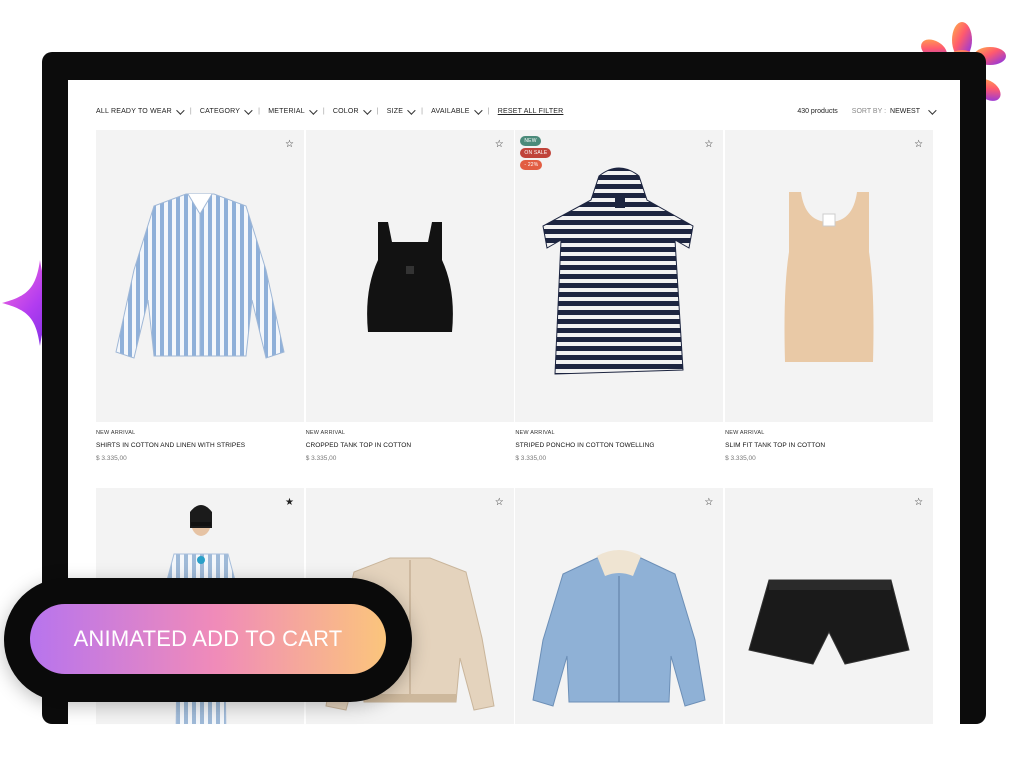  What do you see at coordinates (289, 503) in the screenshot?
I see `star-filled-icon: ★` at bounding box center [289, 503].